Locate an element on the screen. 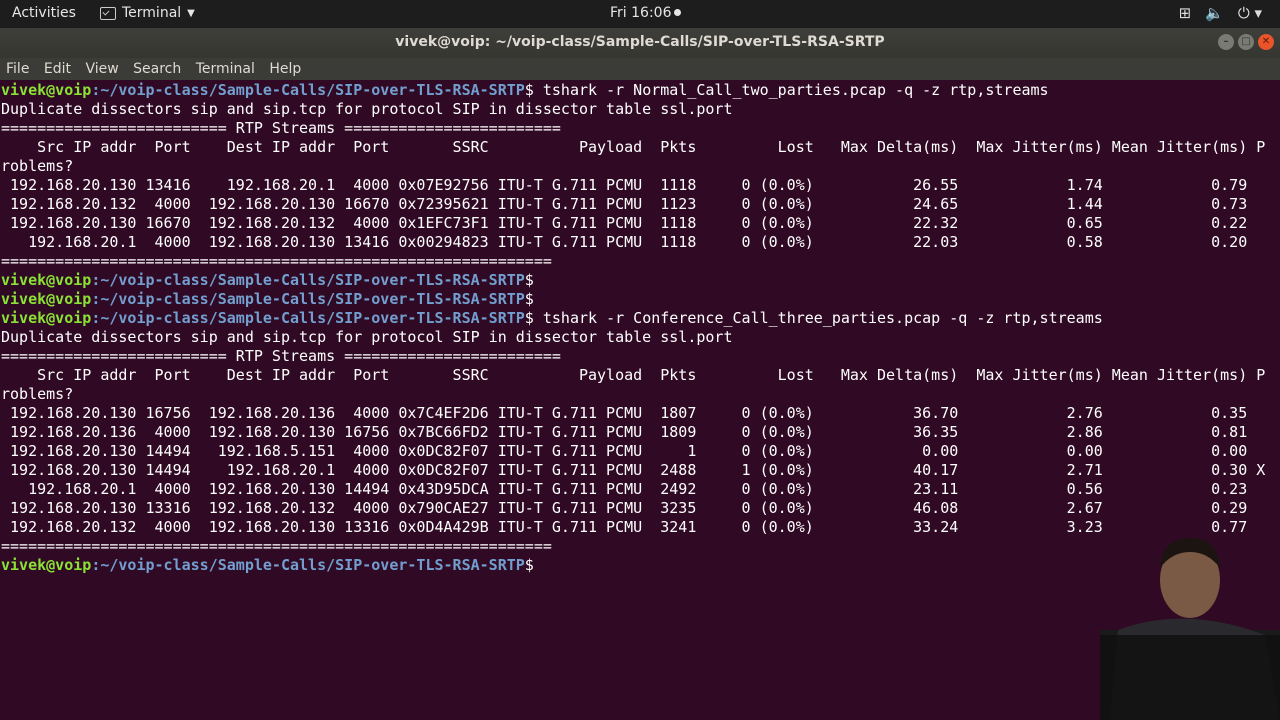  system-tray: ⊞ 🔈 ⏻ ▾ is located at coordinates (1220, 13).